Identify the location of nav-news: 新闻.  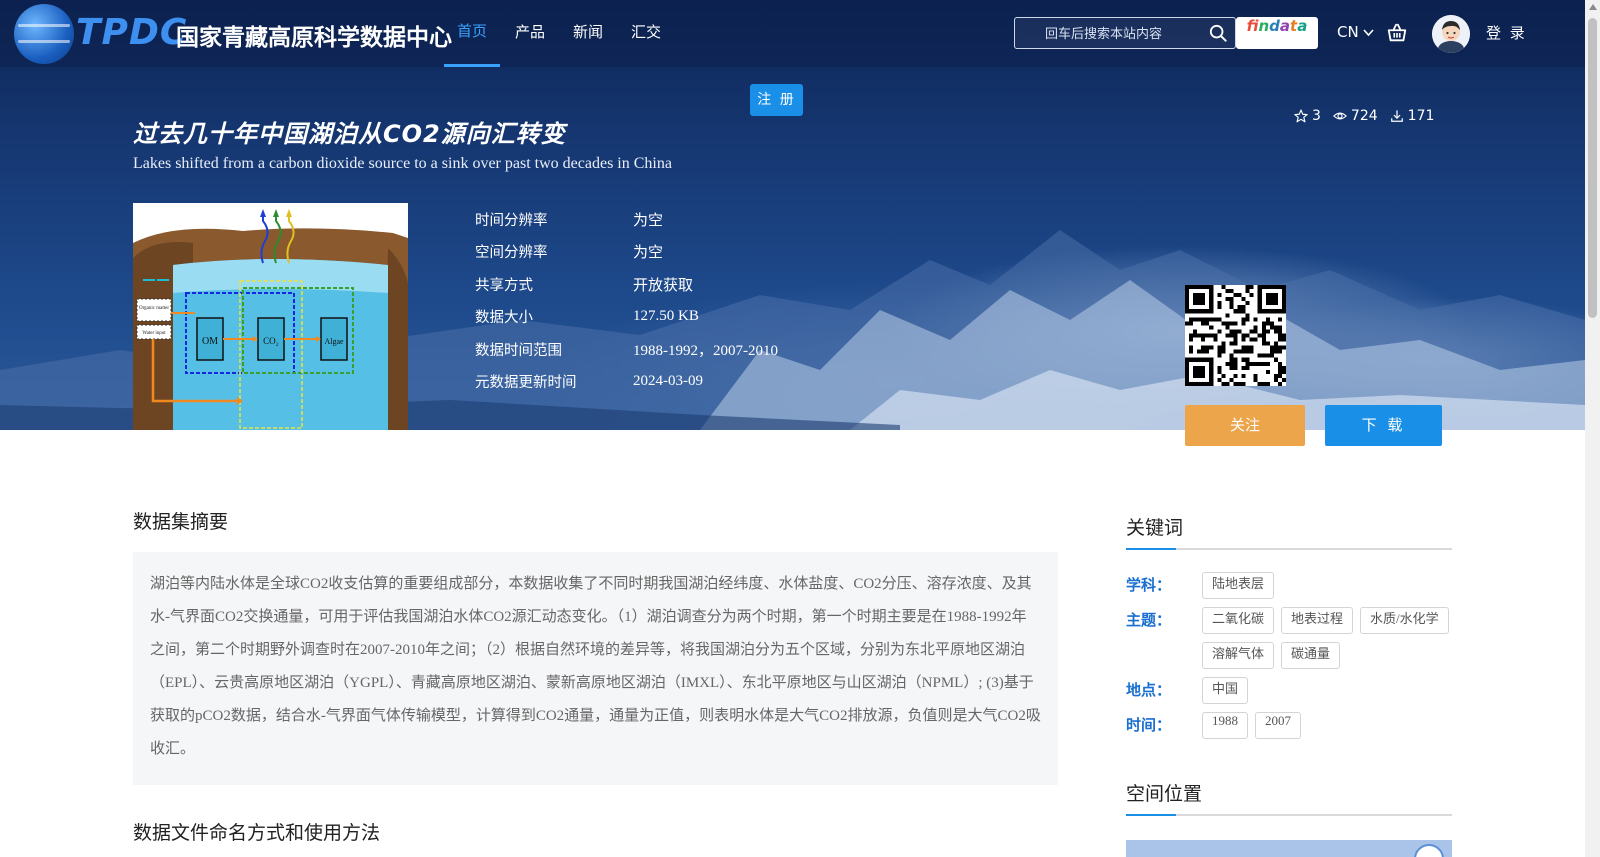
(588, 33).